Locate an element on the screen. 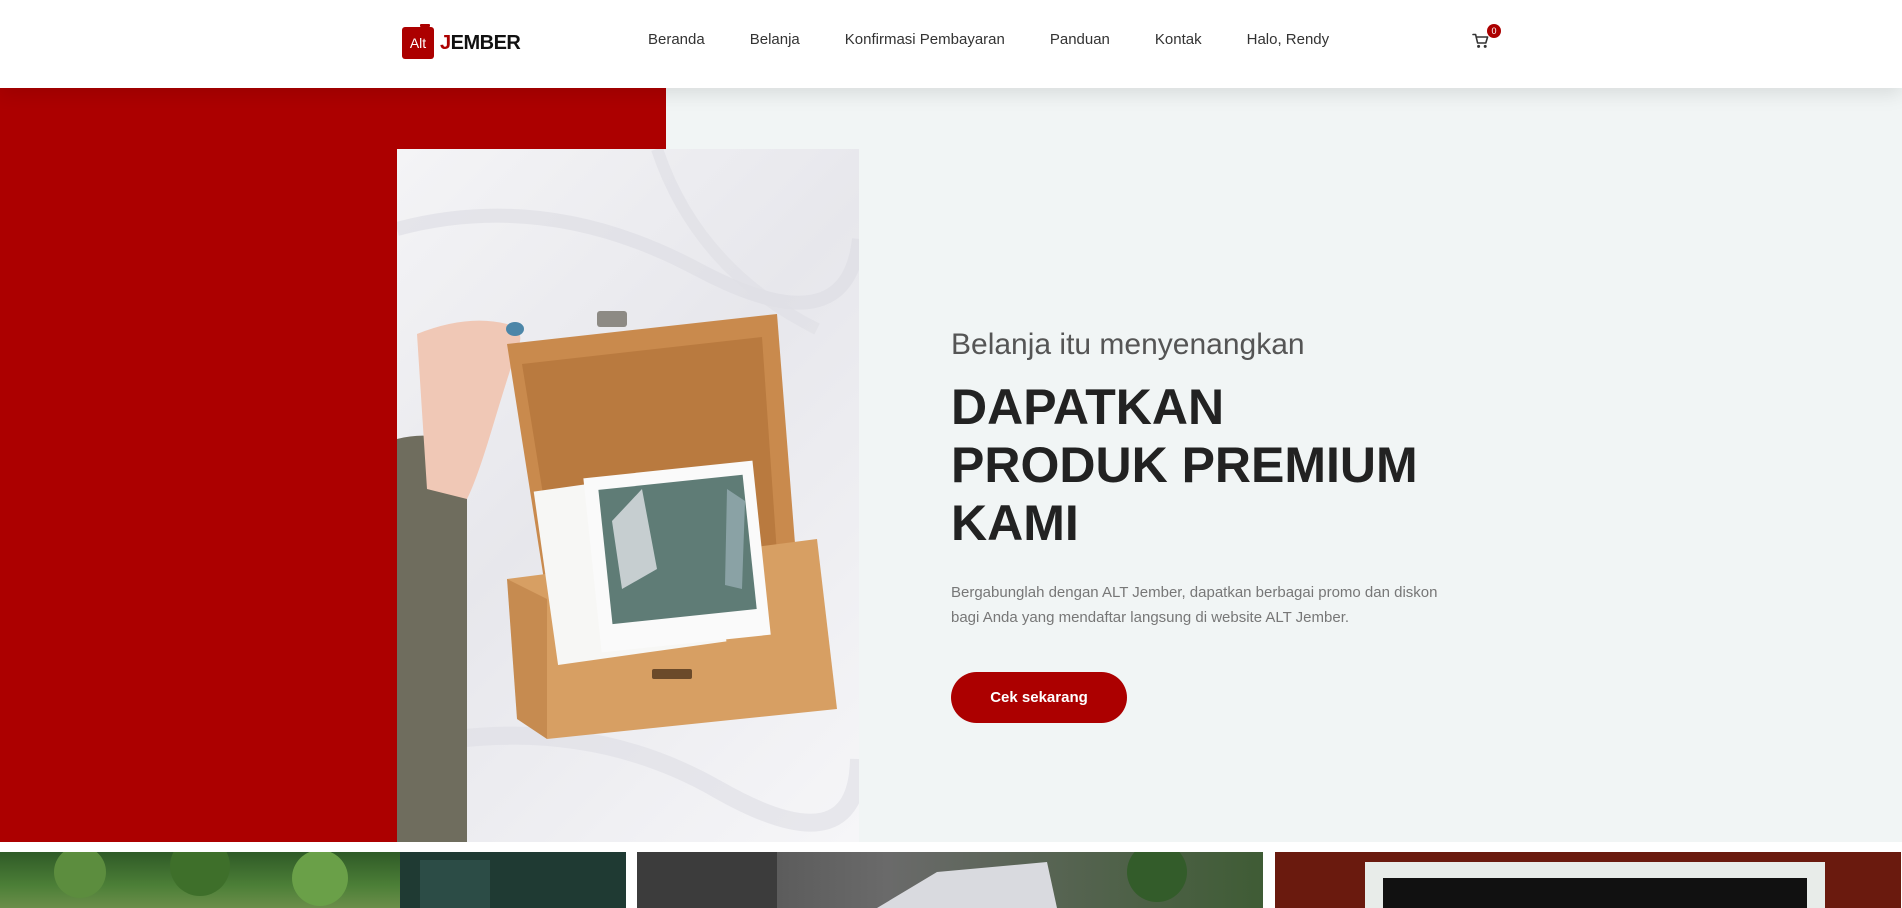 Image resolution: width=1902 pixels, height=908 pixels. logo-word-rest: EMBER is located at coordinates (485, 42).